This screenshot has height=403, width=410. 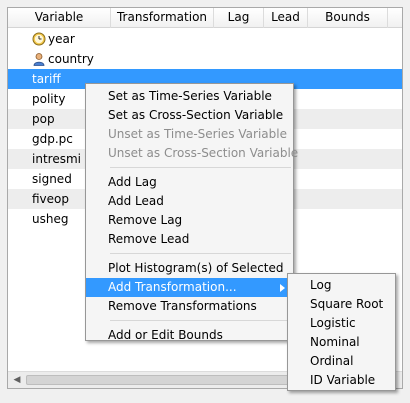 I want to click on menu-item-remove-lead: Remove Lead, so click(x=189, y=239).